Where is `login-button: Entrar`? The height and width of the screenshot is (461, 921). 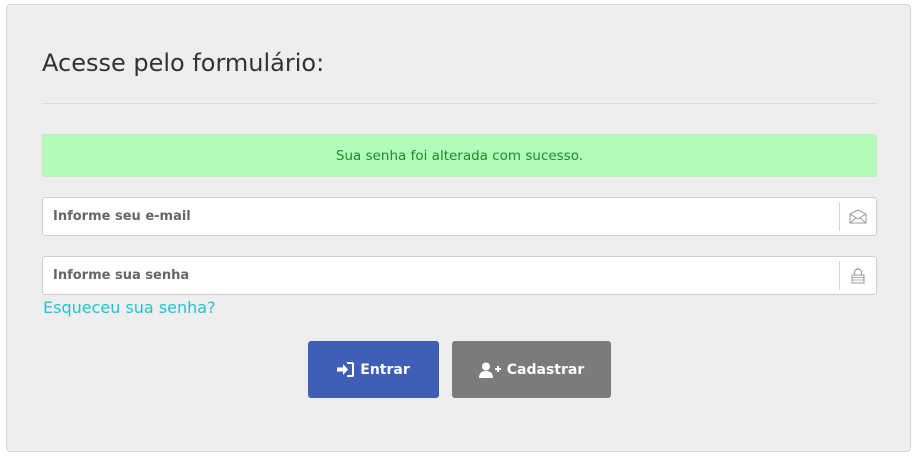 login-button: Entrar is located at coordinates (373, 369).